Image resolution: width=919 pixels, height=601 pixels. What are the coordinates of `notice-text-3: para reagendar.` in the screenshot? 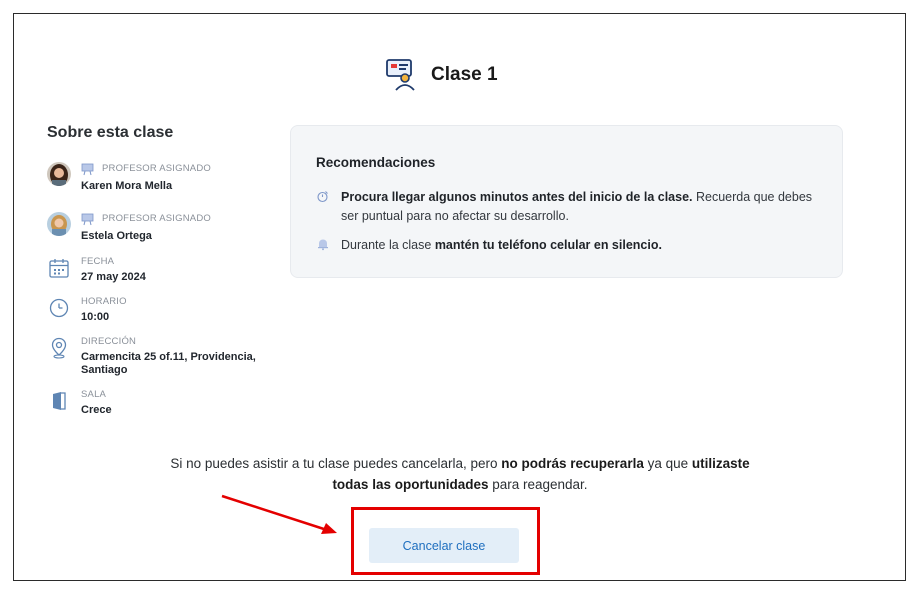 It's located at (538, 484).